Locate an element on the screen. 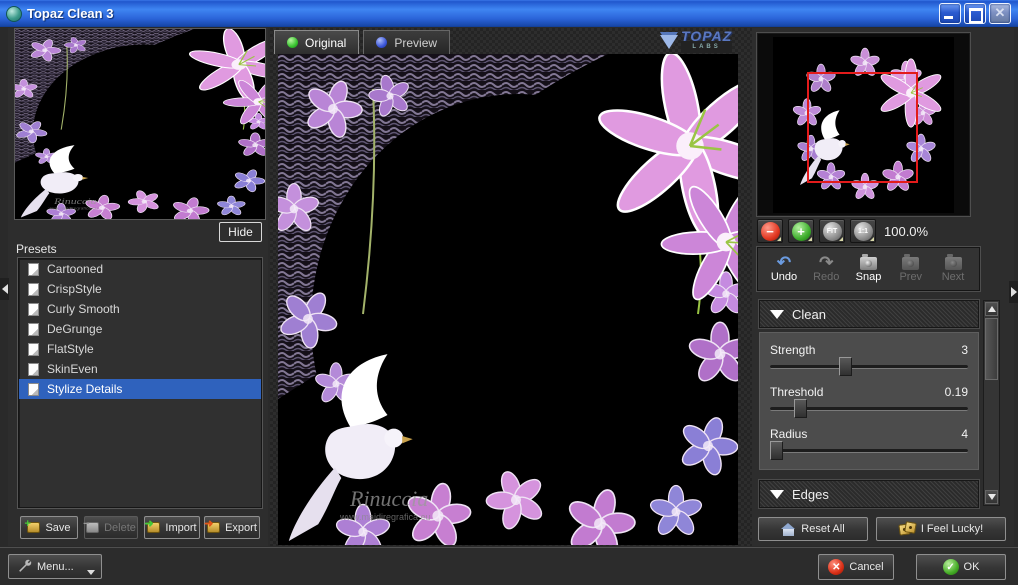  save-label: Save is located at coordinates (58, 527).